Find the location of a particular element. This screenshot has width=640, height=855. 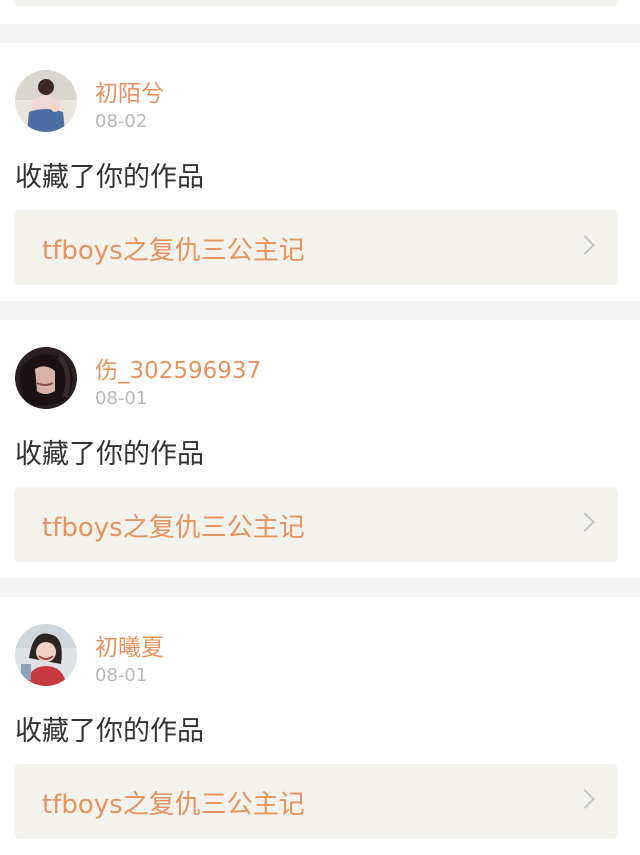

username: 伤_302596937 is located at coordinates (178, 368).